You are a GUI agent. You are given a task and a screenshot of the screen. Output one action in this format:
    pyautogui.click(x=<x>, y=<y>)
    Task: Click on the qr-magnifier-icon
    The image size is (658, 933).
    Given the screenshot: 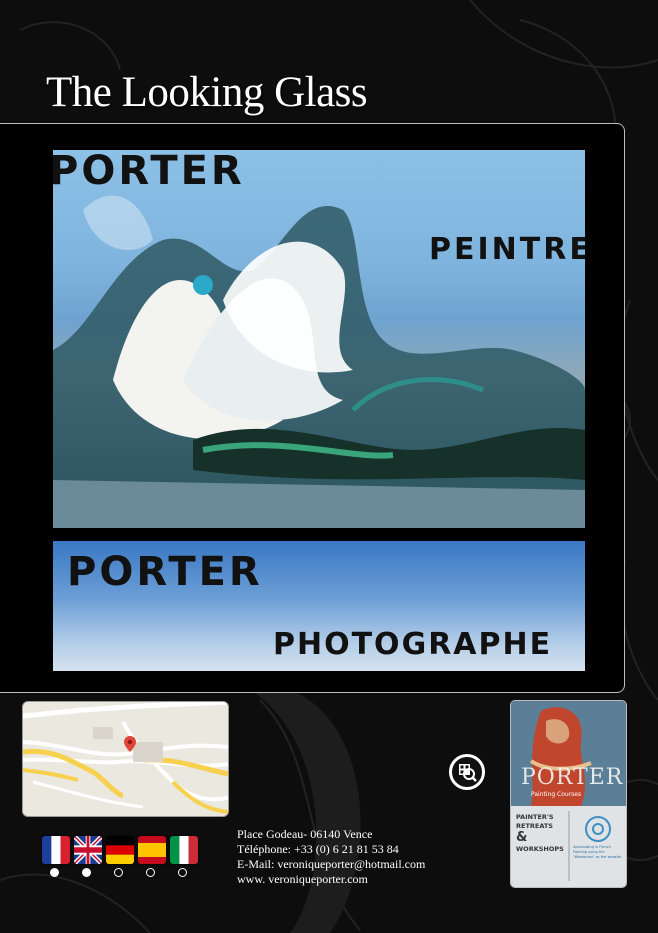 What is the action you would take?
    pyautogui.click(x=468, y=773)
    